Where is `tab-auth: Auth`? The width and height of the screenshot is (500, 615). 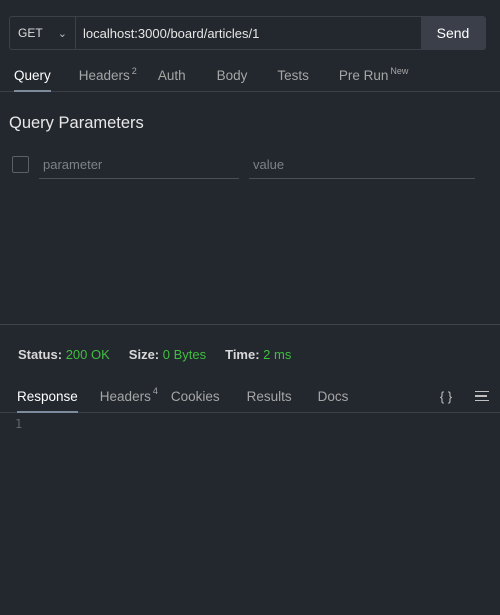
tab-auth: Auth is located at coordinates (172, 75).